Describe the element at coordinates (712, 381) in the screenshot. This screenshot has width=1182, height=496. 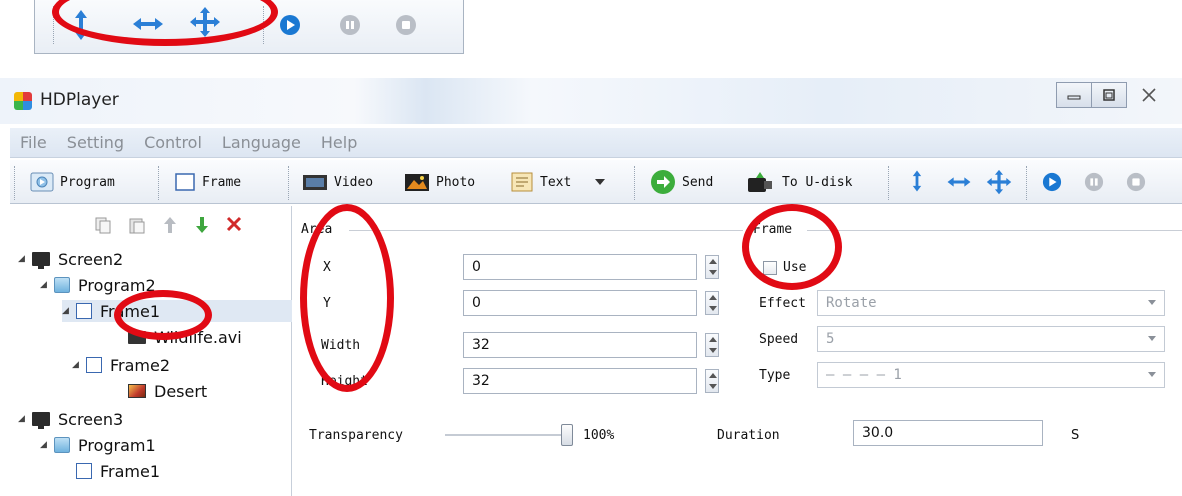
I see `height-spinner` at that location.